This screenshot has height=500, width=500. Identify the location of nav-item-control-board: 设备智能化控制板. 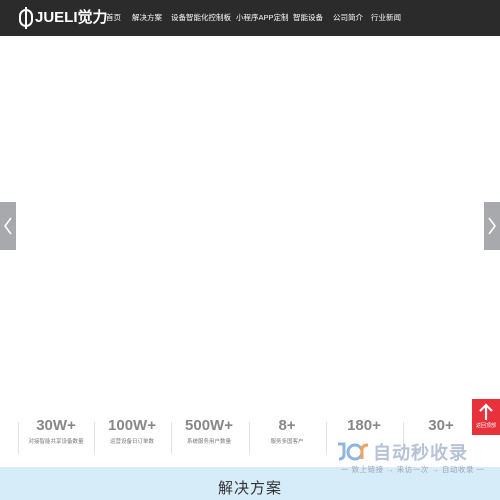
(201, 18).